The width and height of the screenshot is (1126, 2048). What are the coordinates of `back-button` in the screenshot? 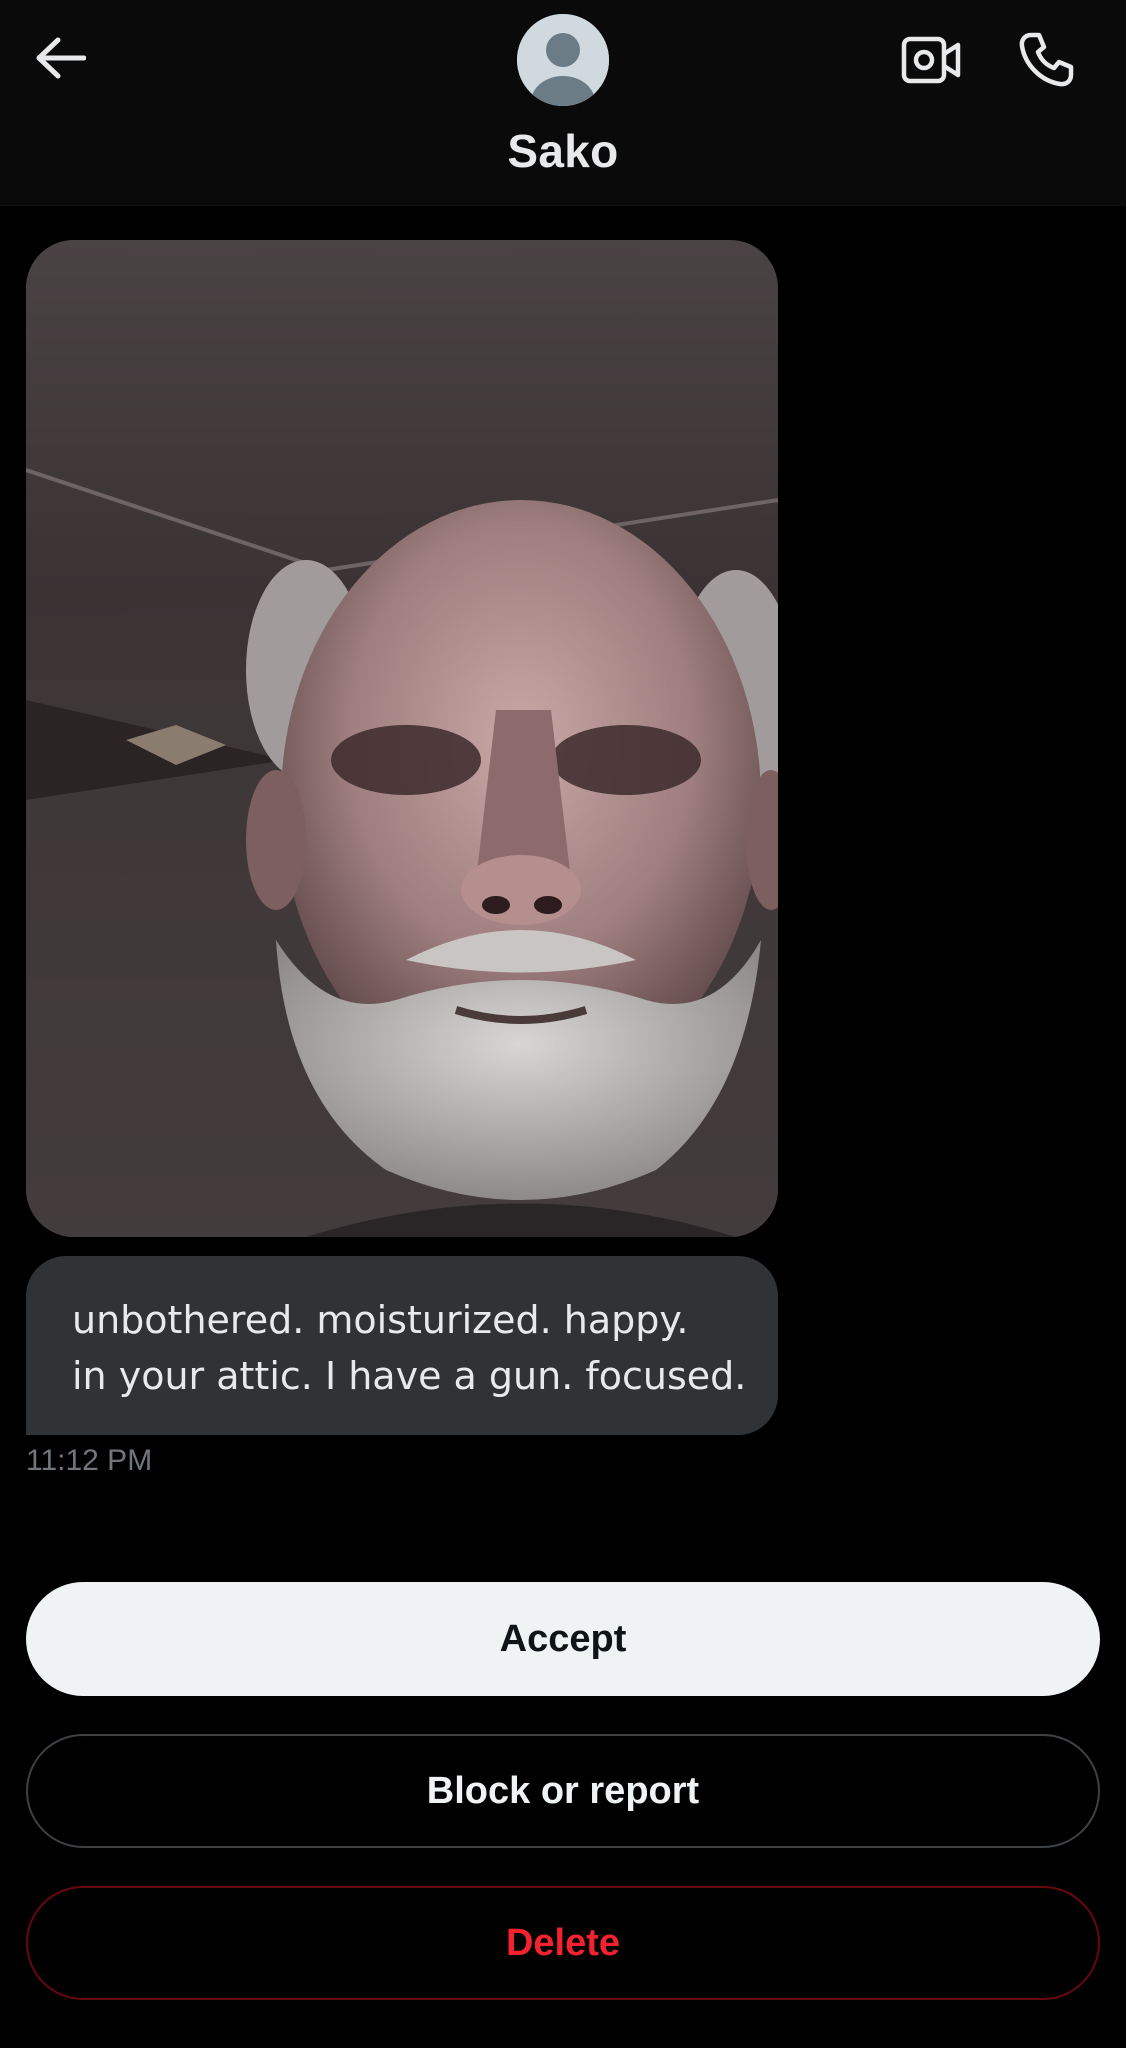 It's located at (60, 60).